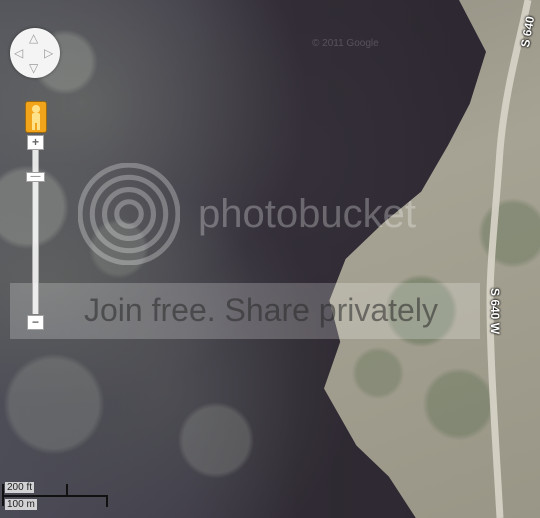 Image resolution: width=540 pixels, height=518 pixels. What do you see at coordinates (35, 53) in the screenshot?
I see `pan-control: △ ▽ ◁ ▷` at bounding box center [35, 53].